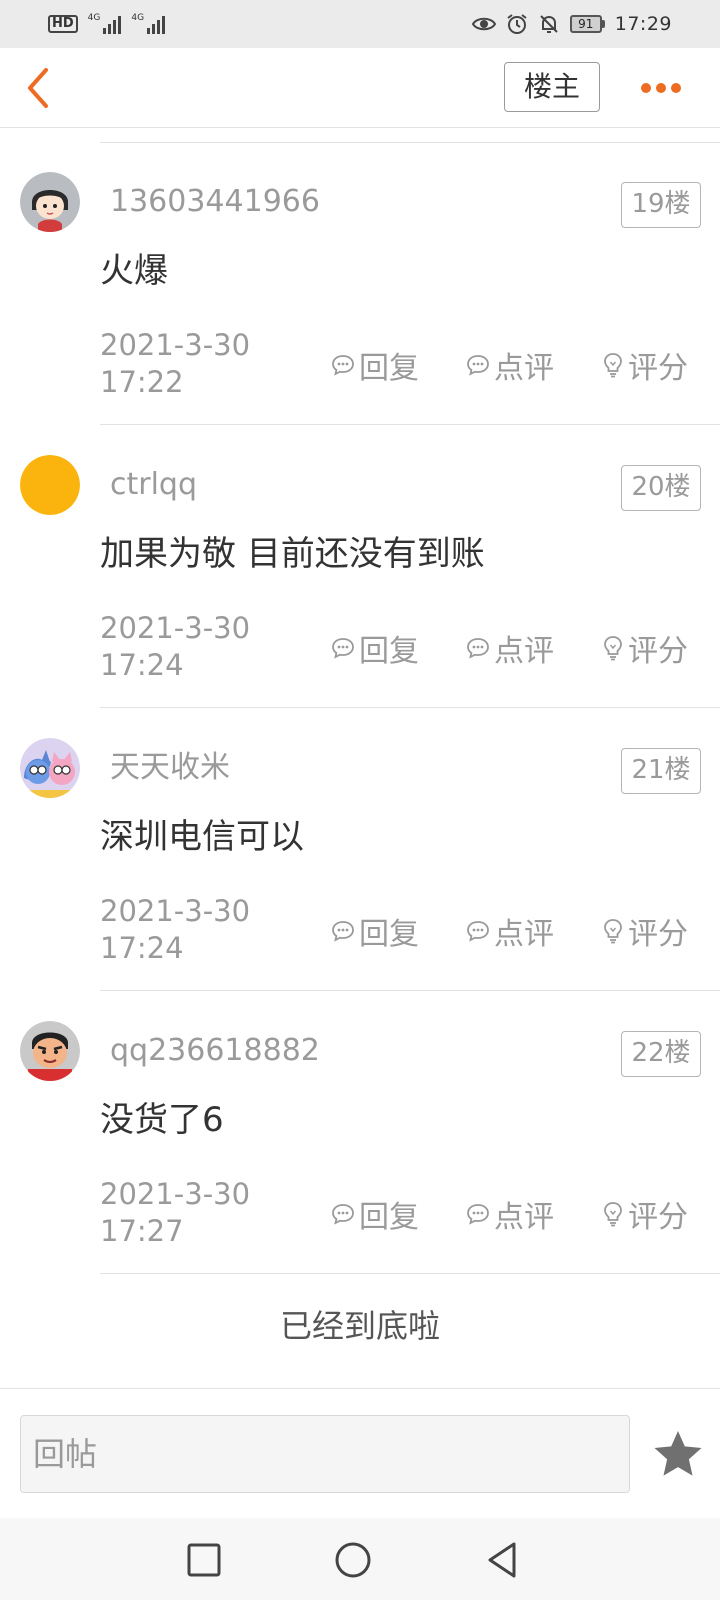 The height and width of the screenshot is (1600, 720). What do you see at coordinates (661, 488) in the screenshot?
I see `floor-badge: 20楼` at bounding box center [661, 488].